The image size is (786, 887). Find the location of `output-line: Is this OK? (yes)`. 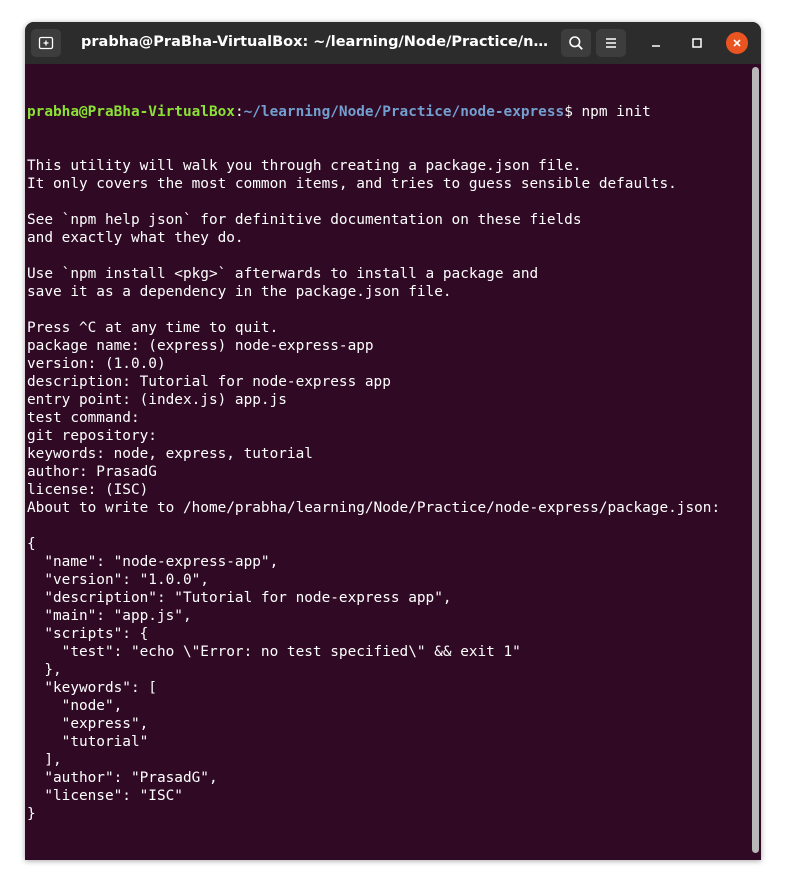

output-line: Is this OK? (yes) is located at coordinates (383, 859).